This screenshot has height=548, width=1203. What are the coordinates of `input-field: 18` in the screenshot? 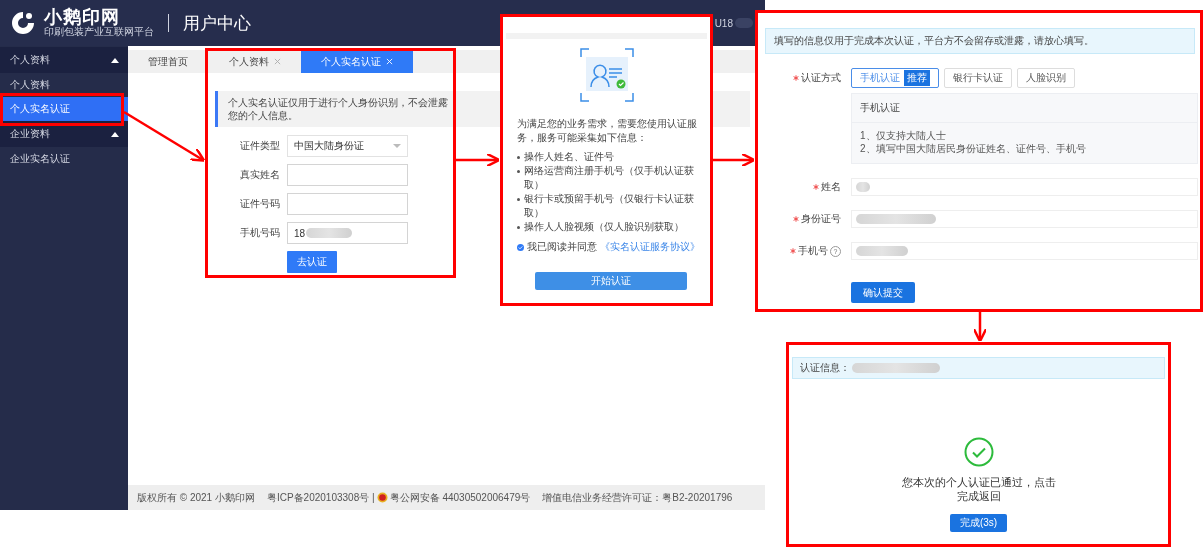 It's located at (347, 233).